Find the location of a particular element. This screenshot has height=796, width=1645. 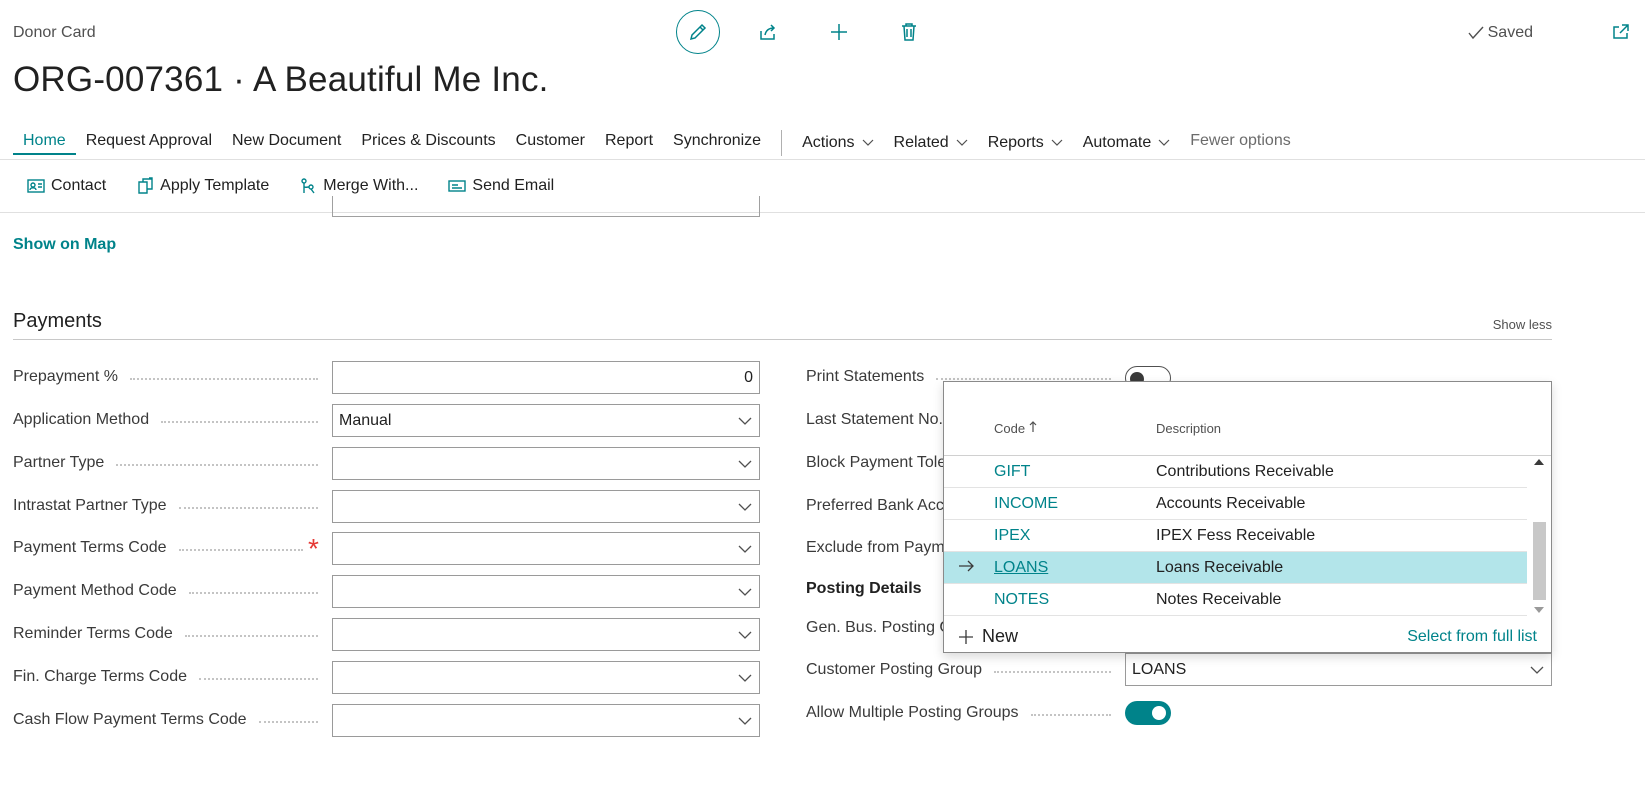

menu-automate: Automate is located at coordinates (1126, 143).